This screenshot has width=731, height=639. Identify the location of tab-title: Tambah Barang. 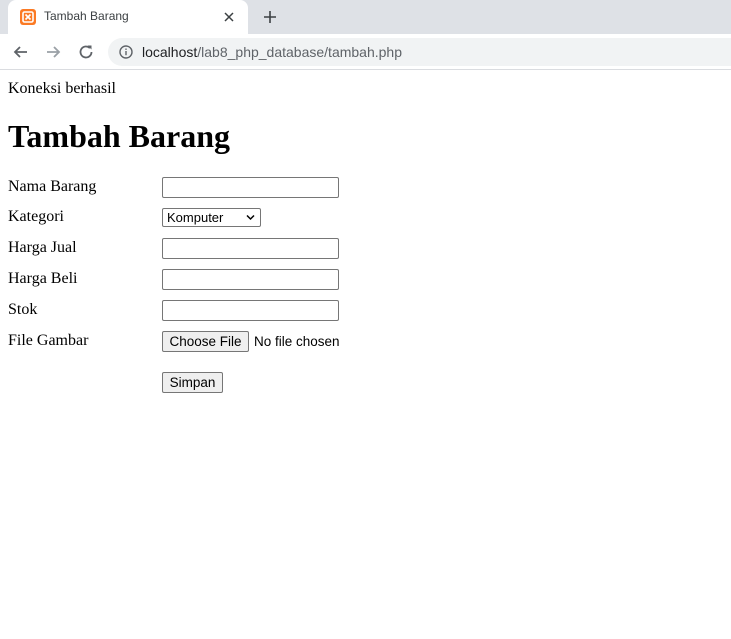
(86, 16).